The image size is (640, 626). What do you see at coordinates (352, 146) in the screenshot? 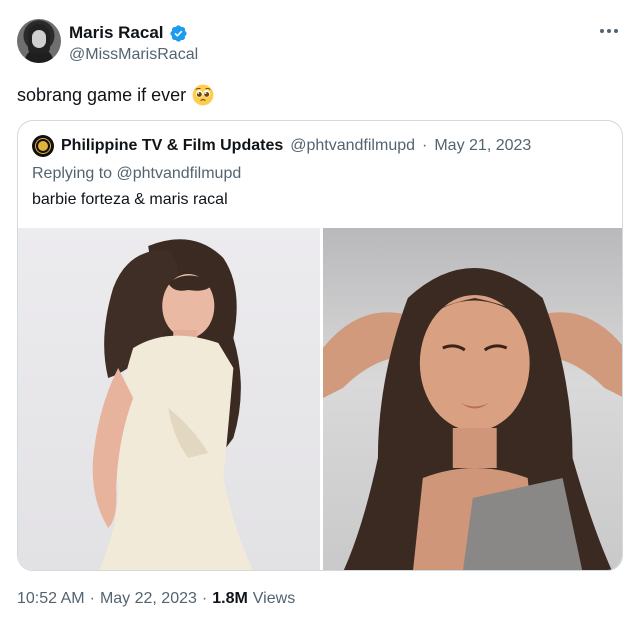
I see `quoted-author-handle: @phtvandfilmupd` at bounding box center [352, 146].